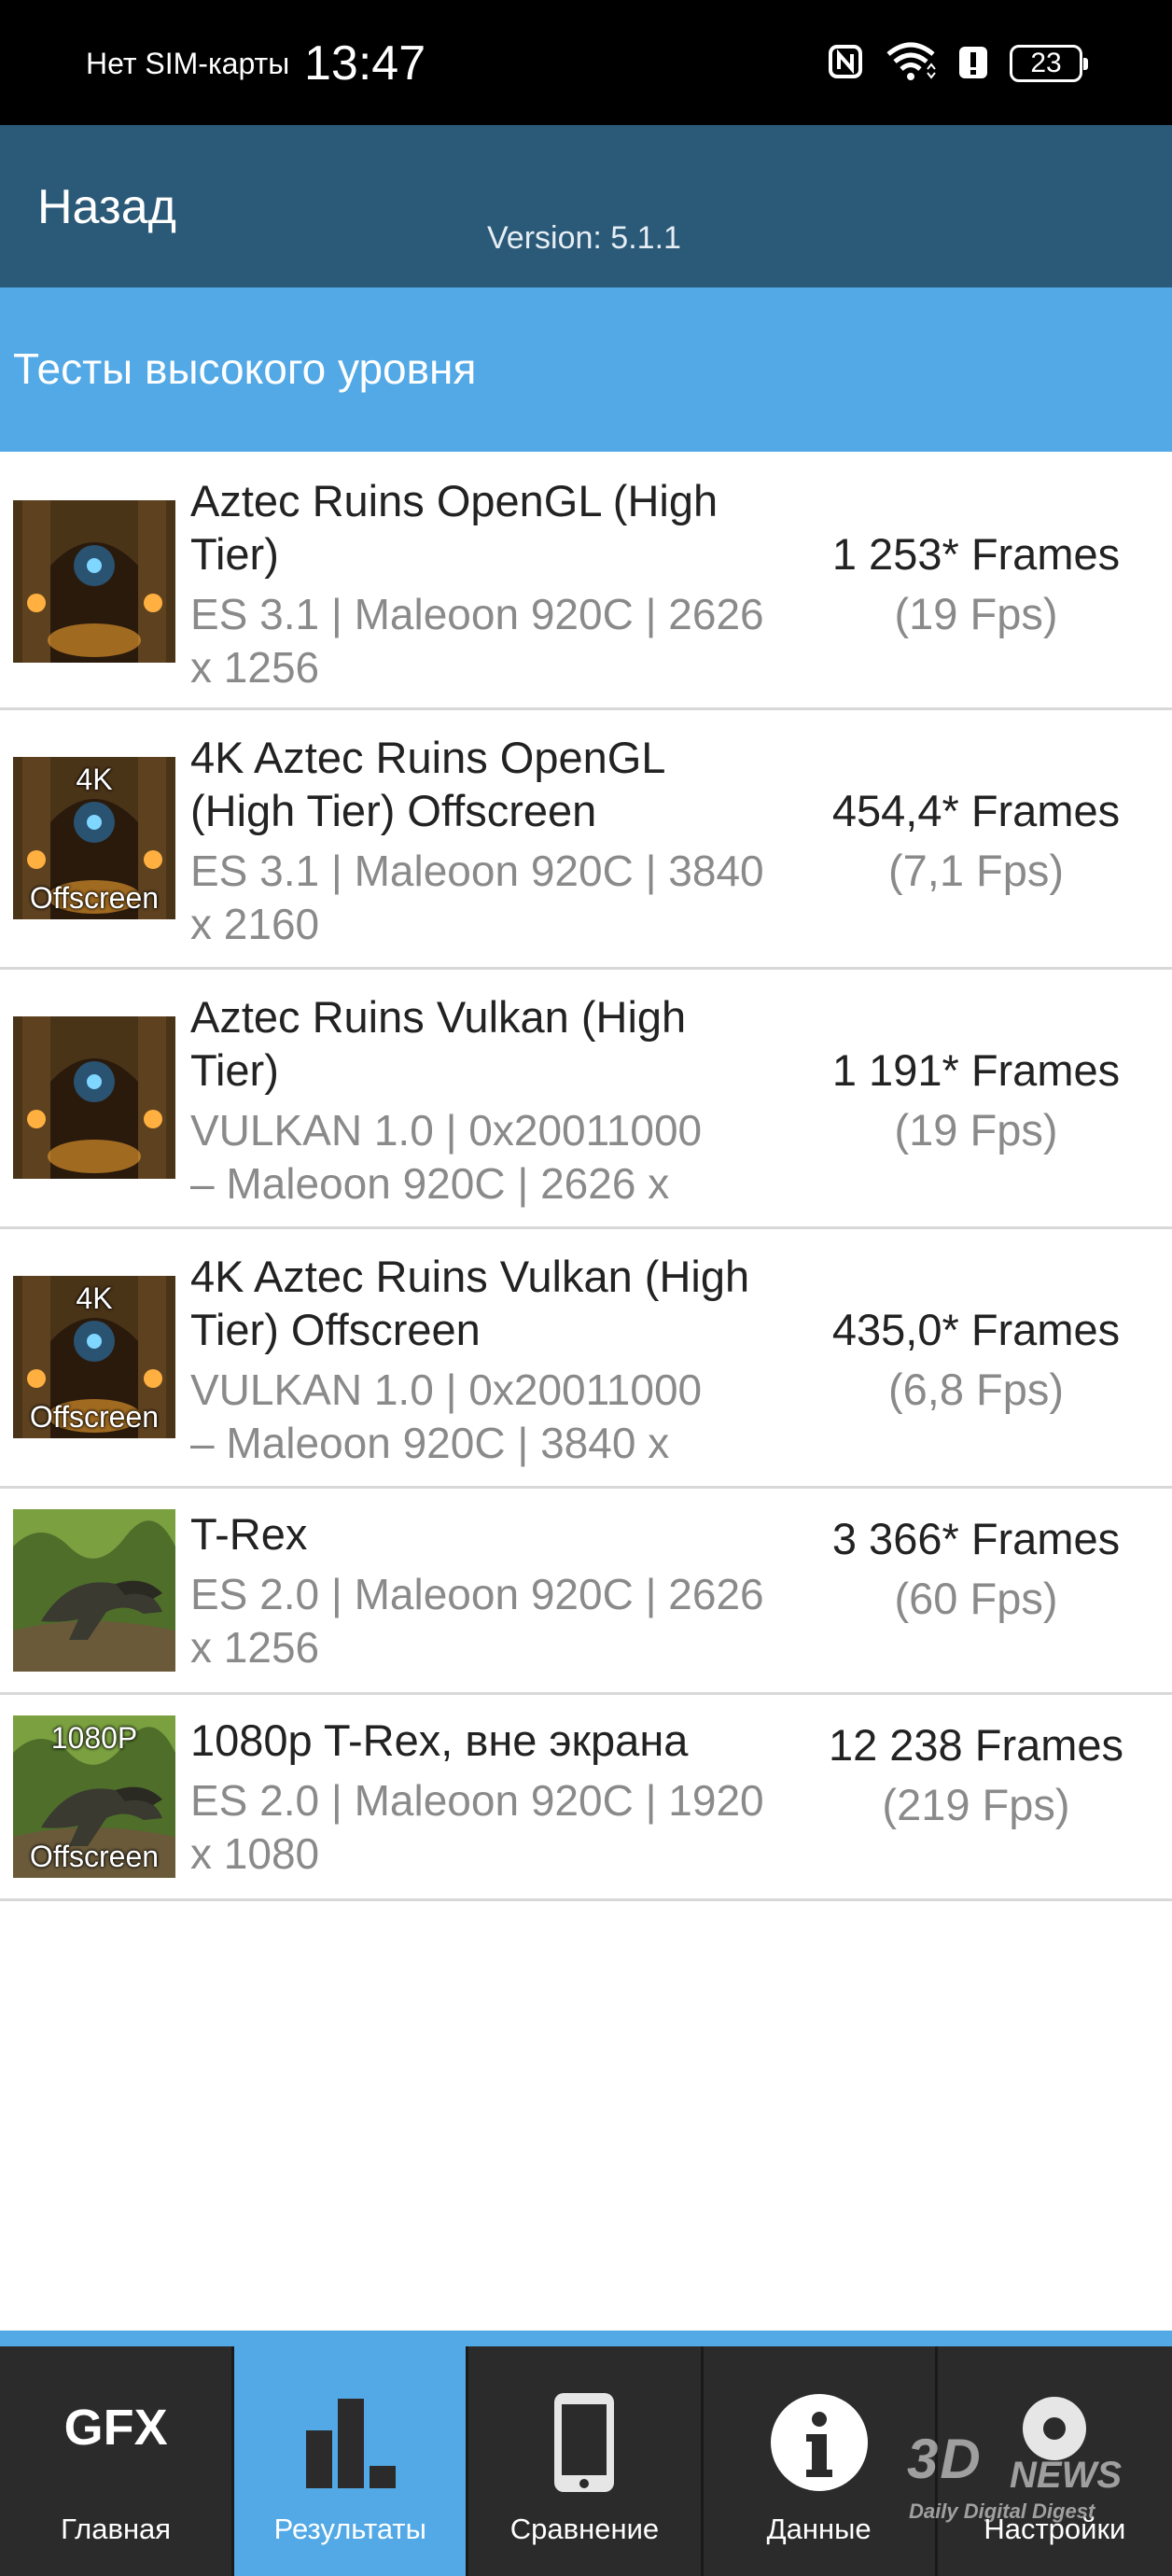  What do you see at coordinates (116, 2529) in the screenshot?
I see `nav-label: Главная` at bounding box center [116, 2529].